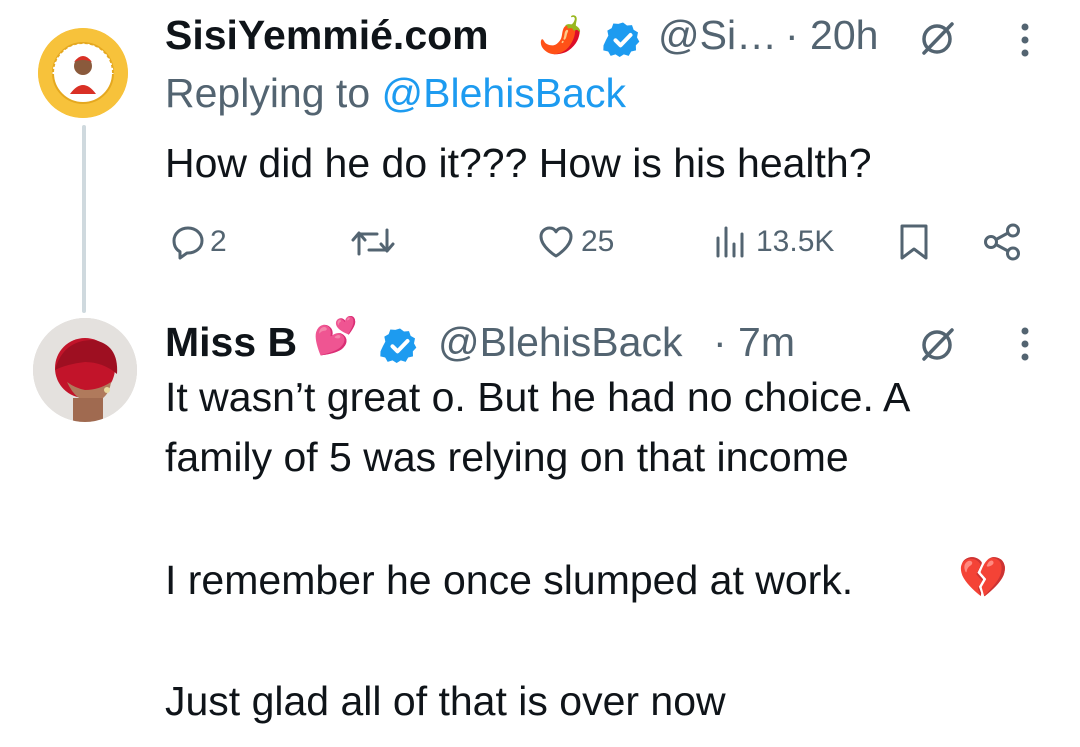 The image size is (1080, 747). I want to click on views-chart-icon, so click(730, 242).